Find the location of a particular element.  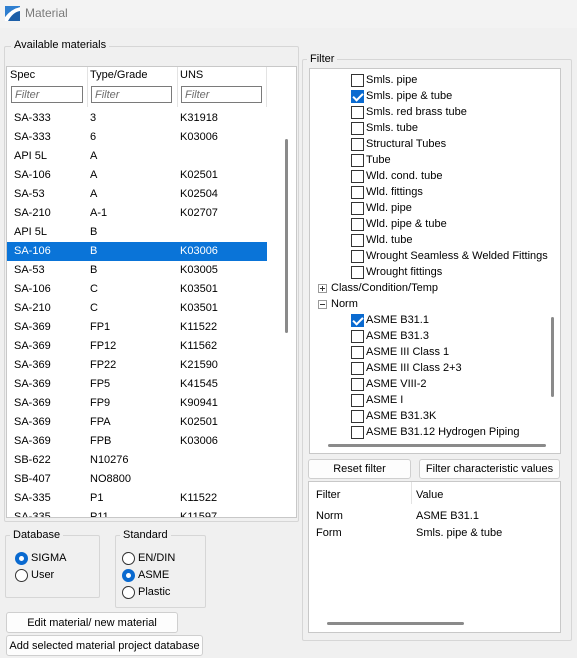

tree-node: Class/Condition/Temp is located at coordinates (378, 288).